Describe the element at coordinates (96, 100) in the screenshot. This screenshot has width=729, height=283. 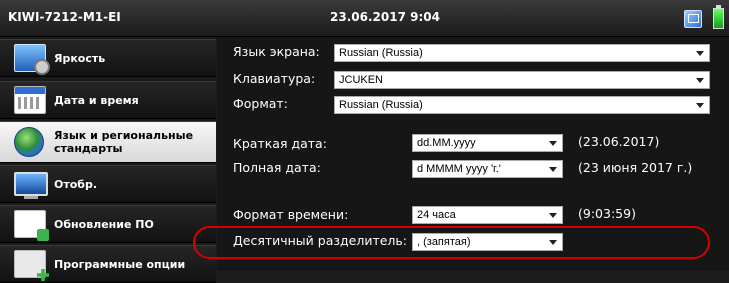
I see `sidebar-item-label: Дата и время` at that location.